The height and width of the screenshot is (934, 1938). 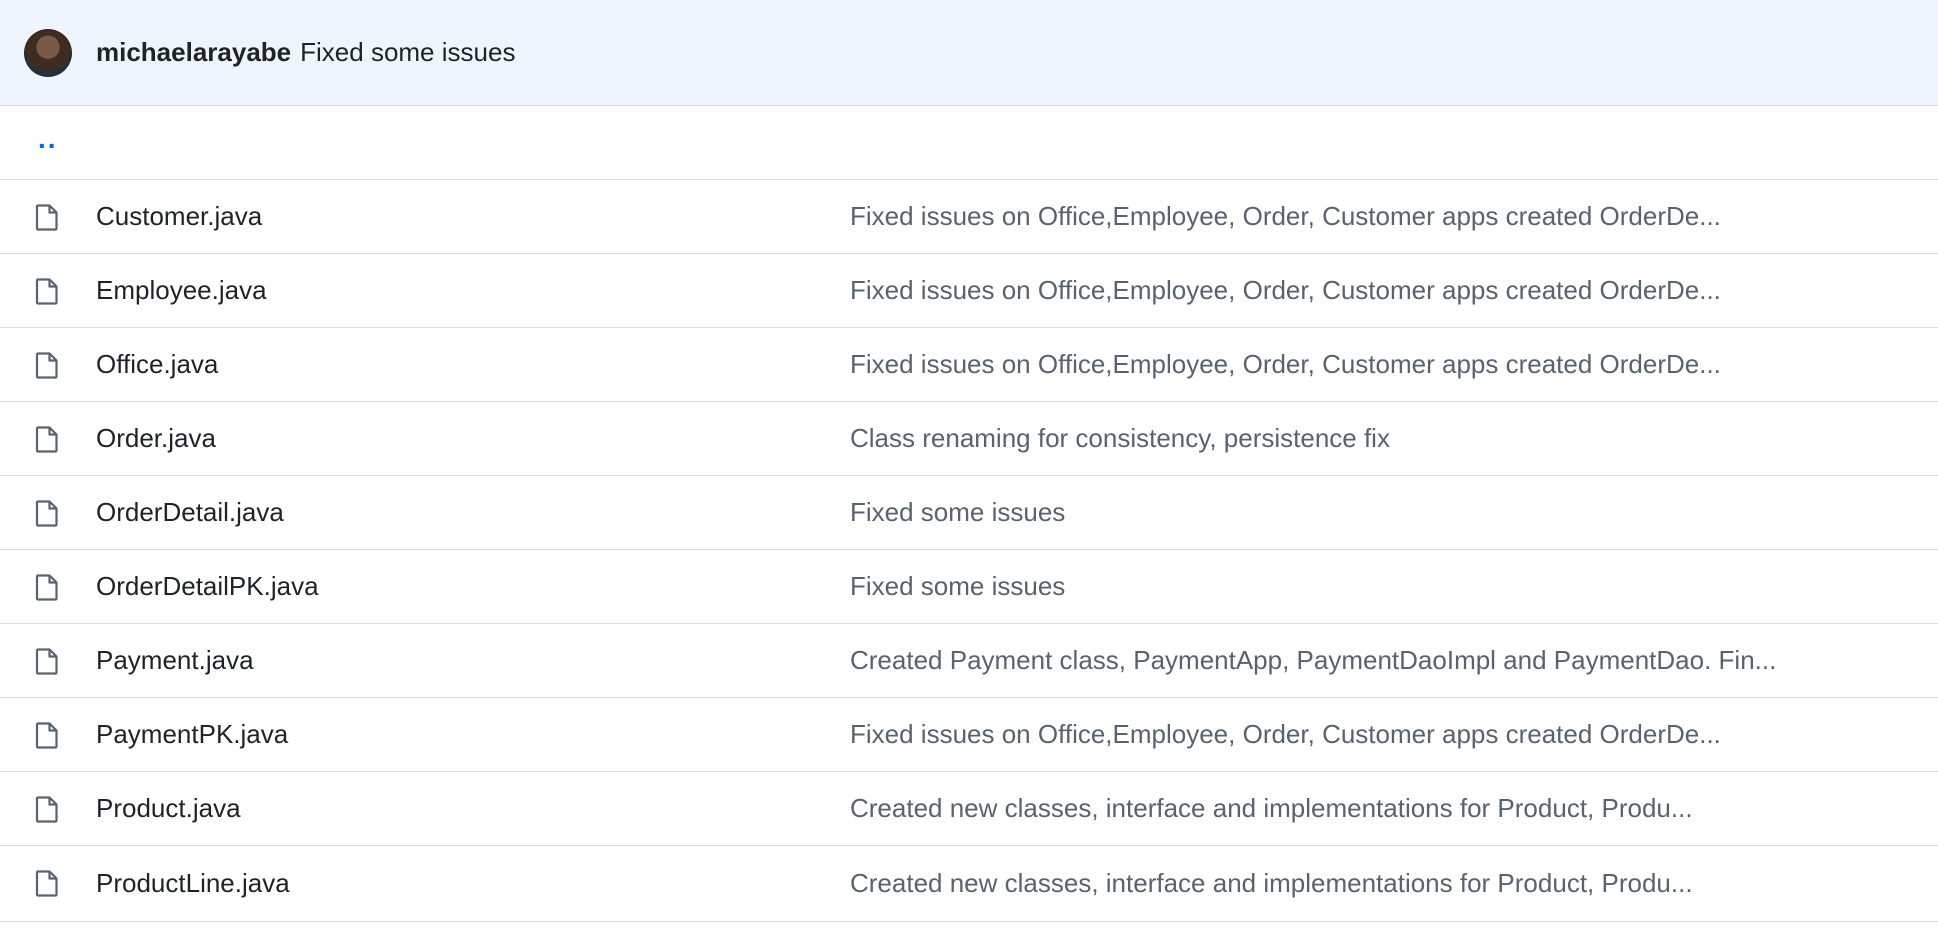 What do you see at coordinates (48, 52) in the screenshot?
I see `avatar` at bounding box center [48, 52].